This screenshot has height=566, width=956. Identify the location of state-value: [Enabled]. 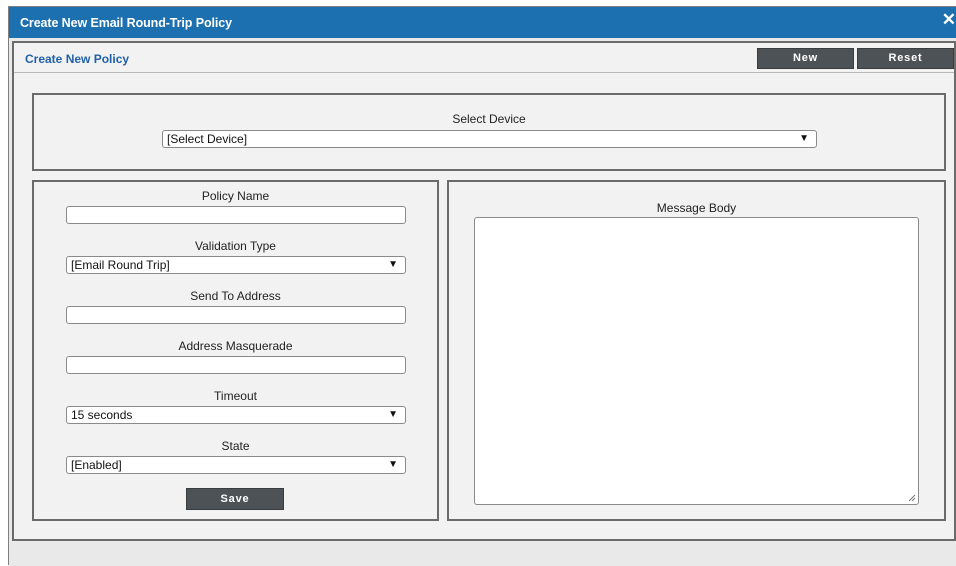
(96, 465).